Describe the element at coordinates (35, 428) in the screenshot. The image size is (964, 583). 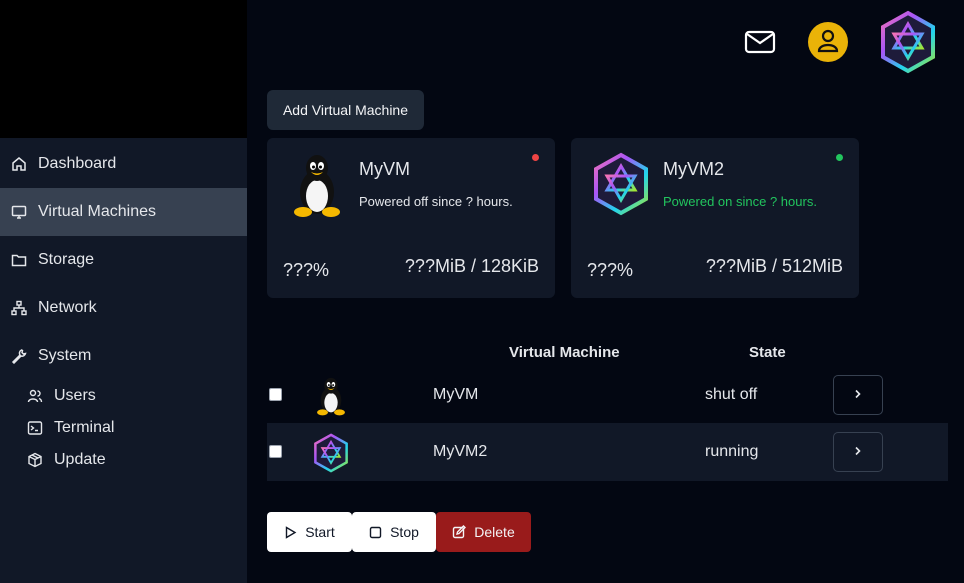
I see `terminal-icon` at that location.